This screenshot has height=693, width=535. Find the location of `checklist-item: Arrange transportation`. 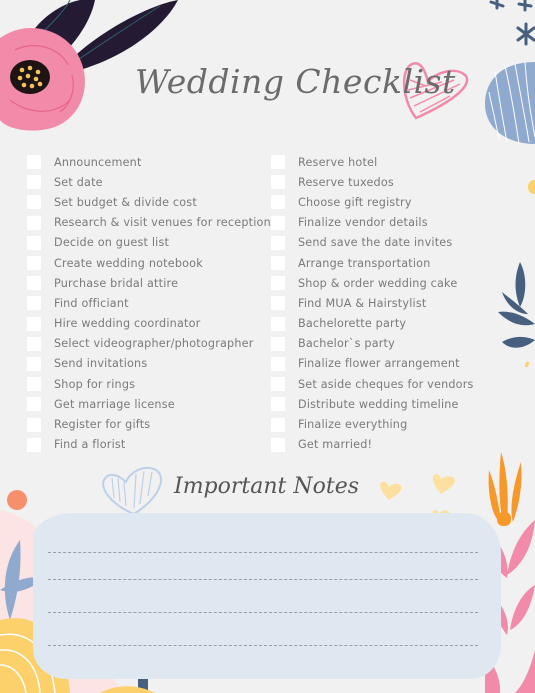

checklist-item: Arrange transportation is located at coordinates (372, 263).